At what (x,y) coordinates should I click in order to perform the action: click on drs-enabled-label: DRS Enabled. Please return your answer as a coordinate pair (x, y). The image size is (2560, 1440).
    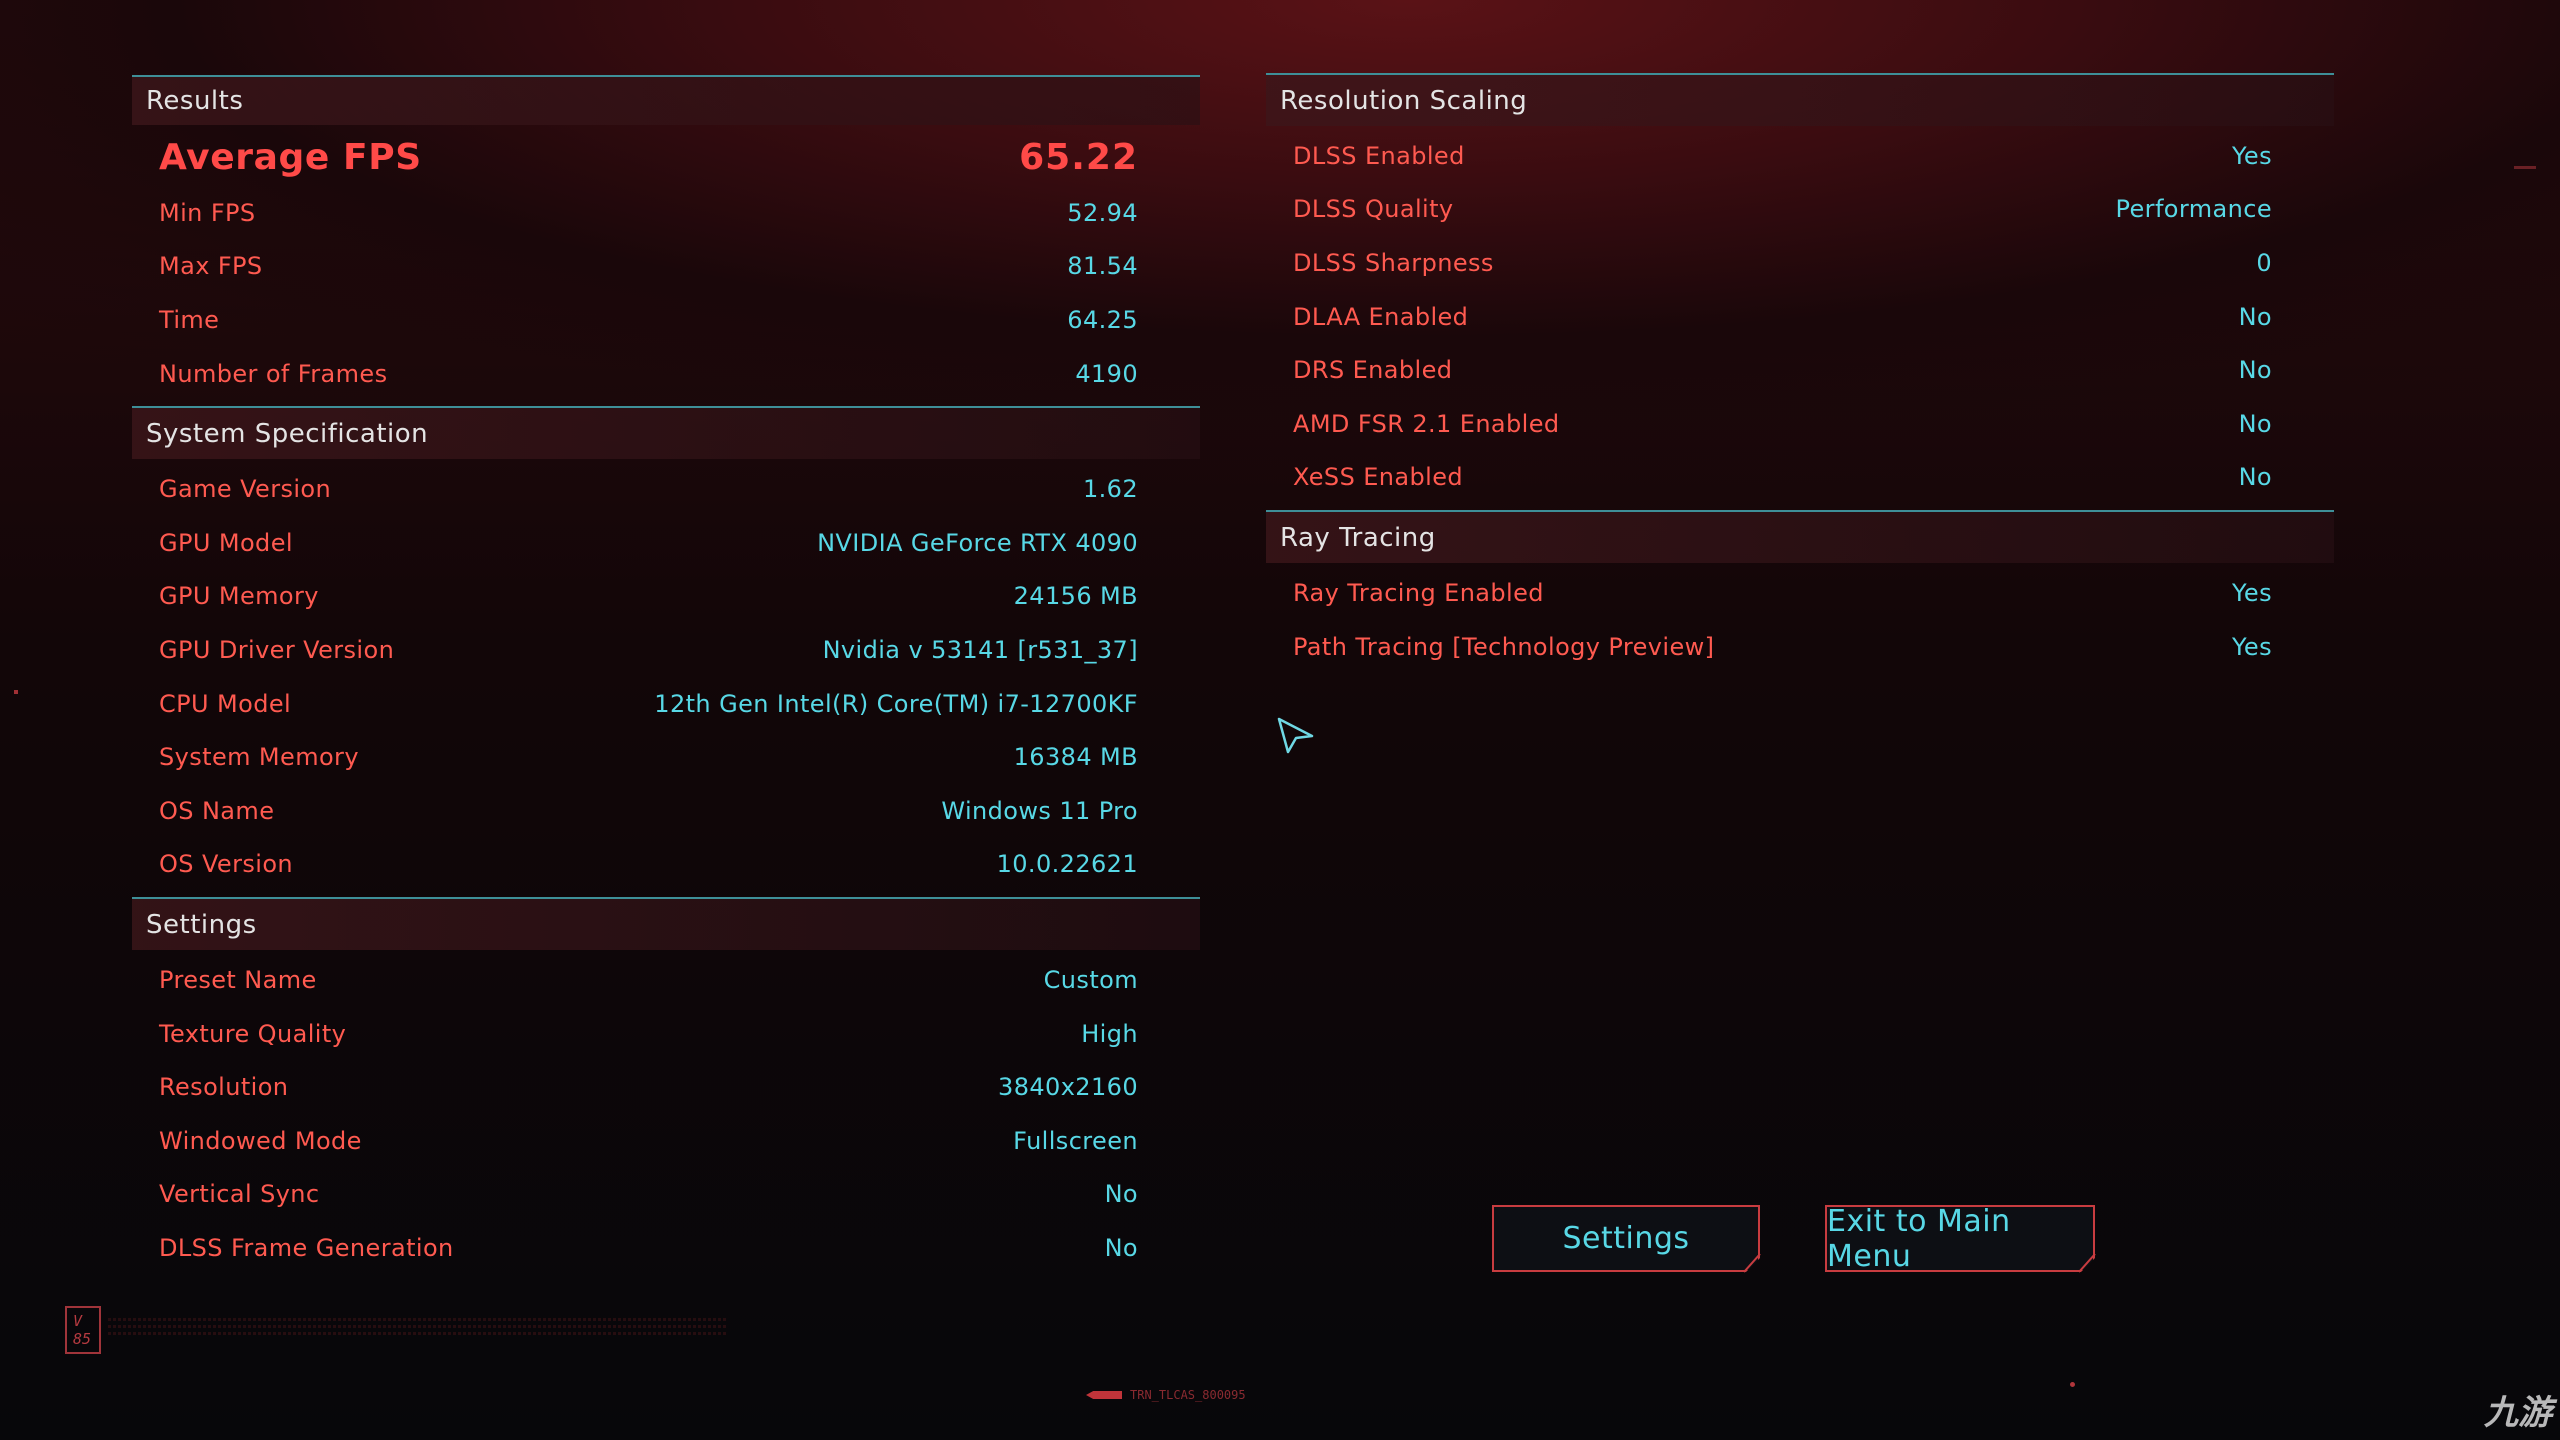
    Looking at the image, I should click on (1373, 370).